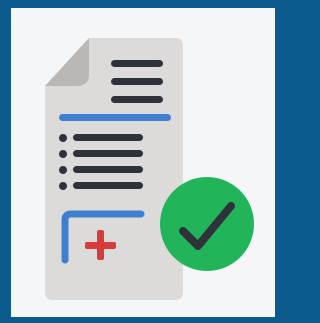  I want to click on divider-line, so click(115, 117).